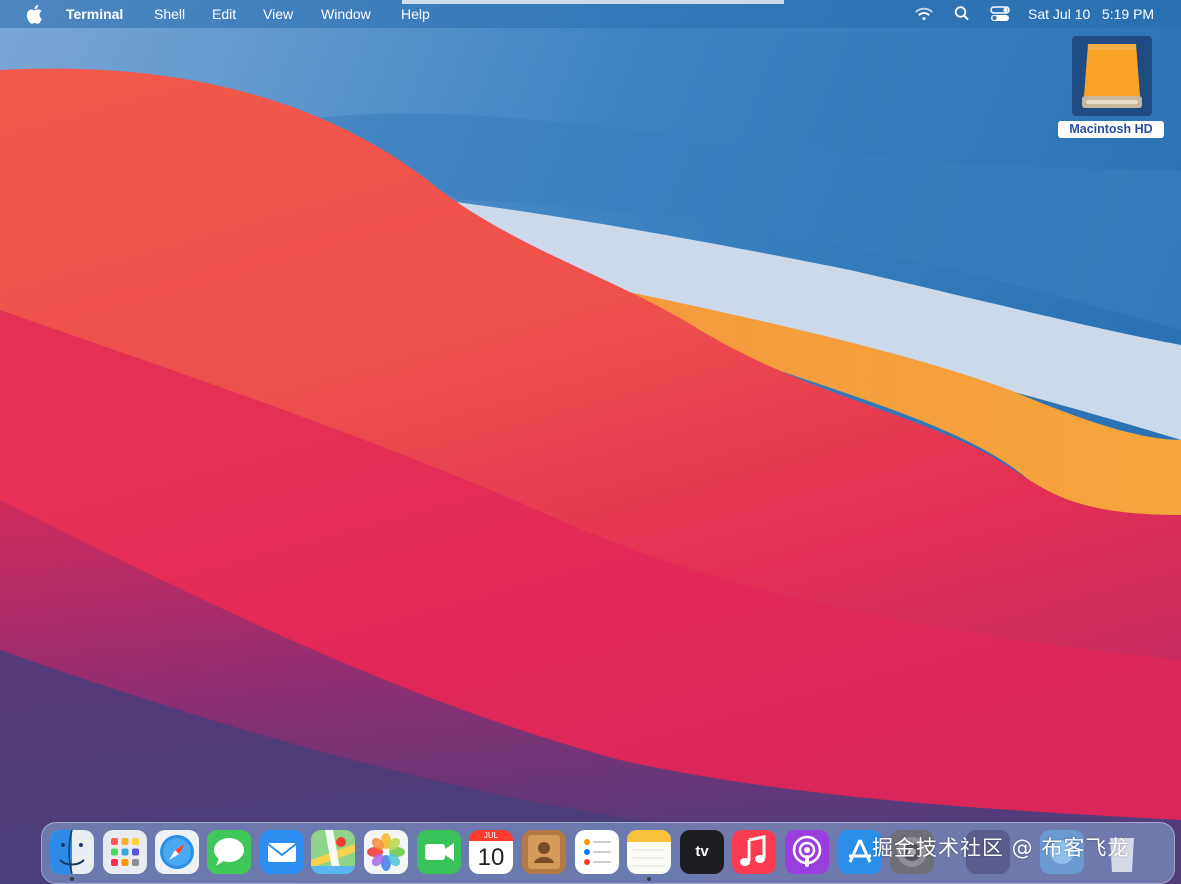 The image size is (1181, 884). What do you see at coordinates (94, 14) in the screenshot?
I see `menu-app-name: Terminal` at bounding box center [94, 14].